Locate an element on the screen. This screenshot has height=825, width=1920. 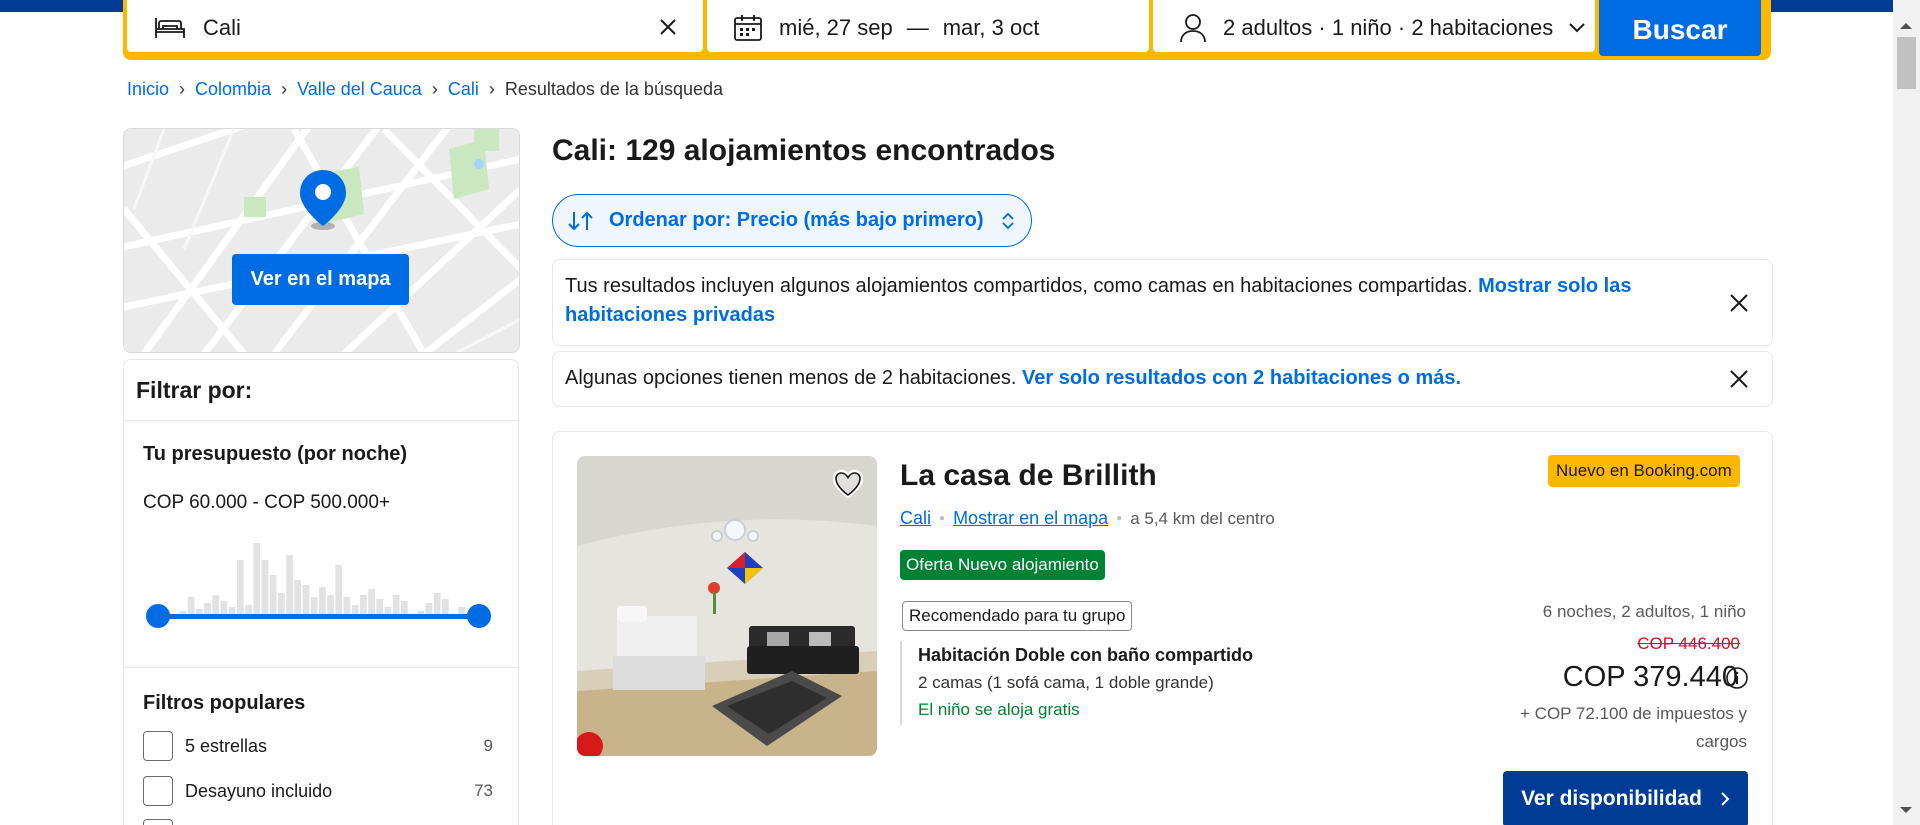
person-icon is located at coordinates (1193, 28).